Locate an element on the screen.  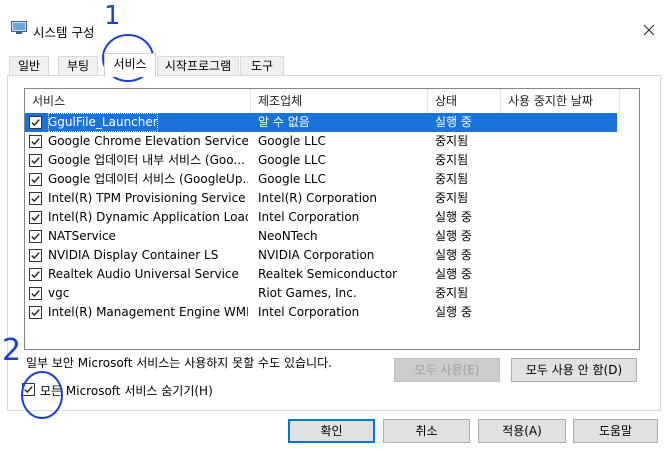
table-row: vgc Riot Games, Inc. 중지됨 is located at coordinates (321, 293).